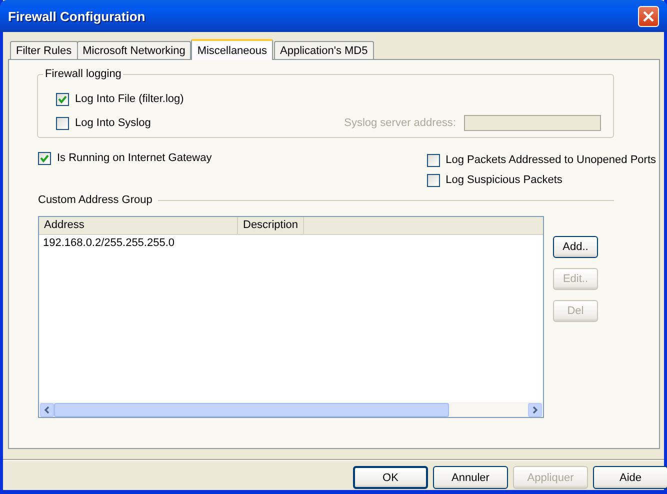  What do you see at coordinates (541, 180) in the screenshot?
I see `checkbox: Log Suspicious Packets` at bounding box center [541, 180].